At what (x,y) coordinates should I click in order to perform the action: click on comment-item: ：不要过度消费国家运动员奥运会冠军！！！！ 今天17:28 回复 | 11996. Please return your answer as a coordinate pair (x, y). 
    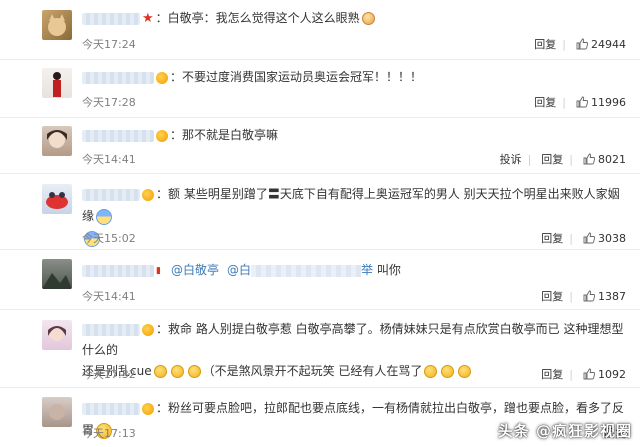
    Looking at the image, I should click on (320, 89).